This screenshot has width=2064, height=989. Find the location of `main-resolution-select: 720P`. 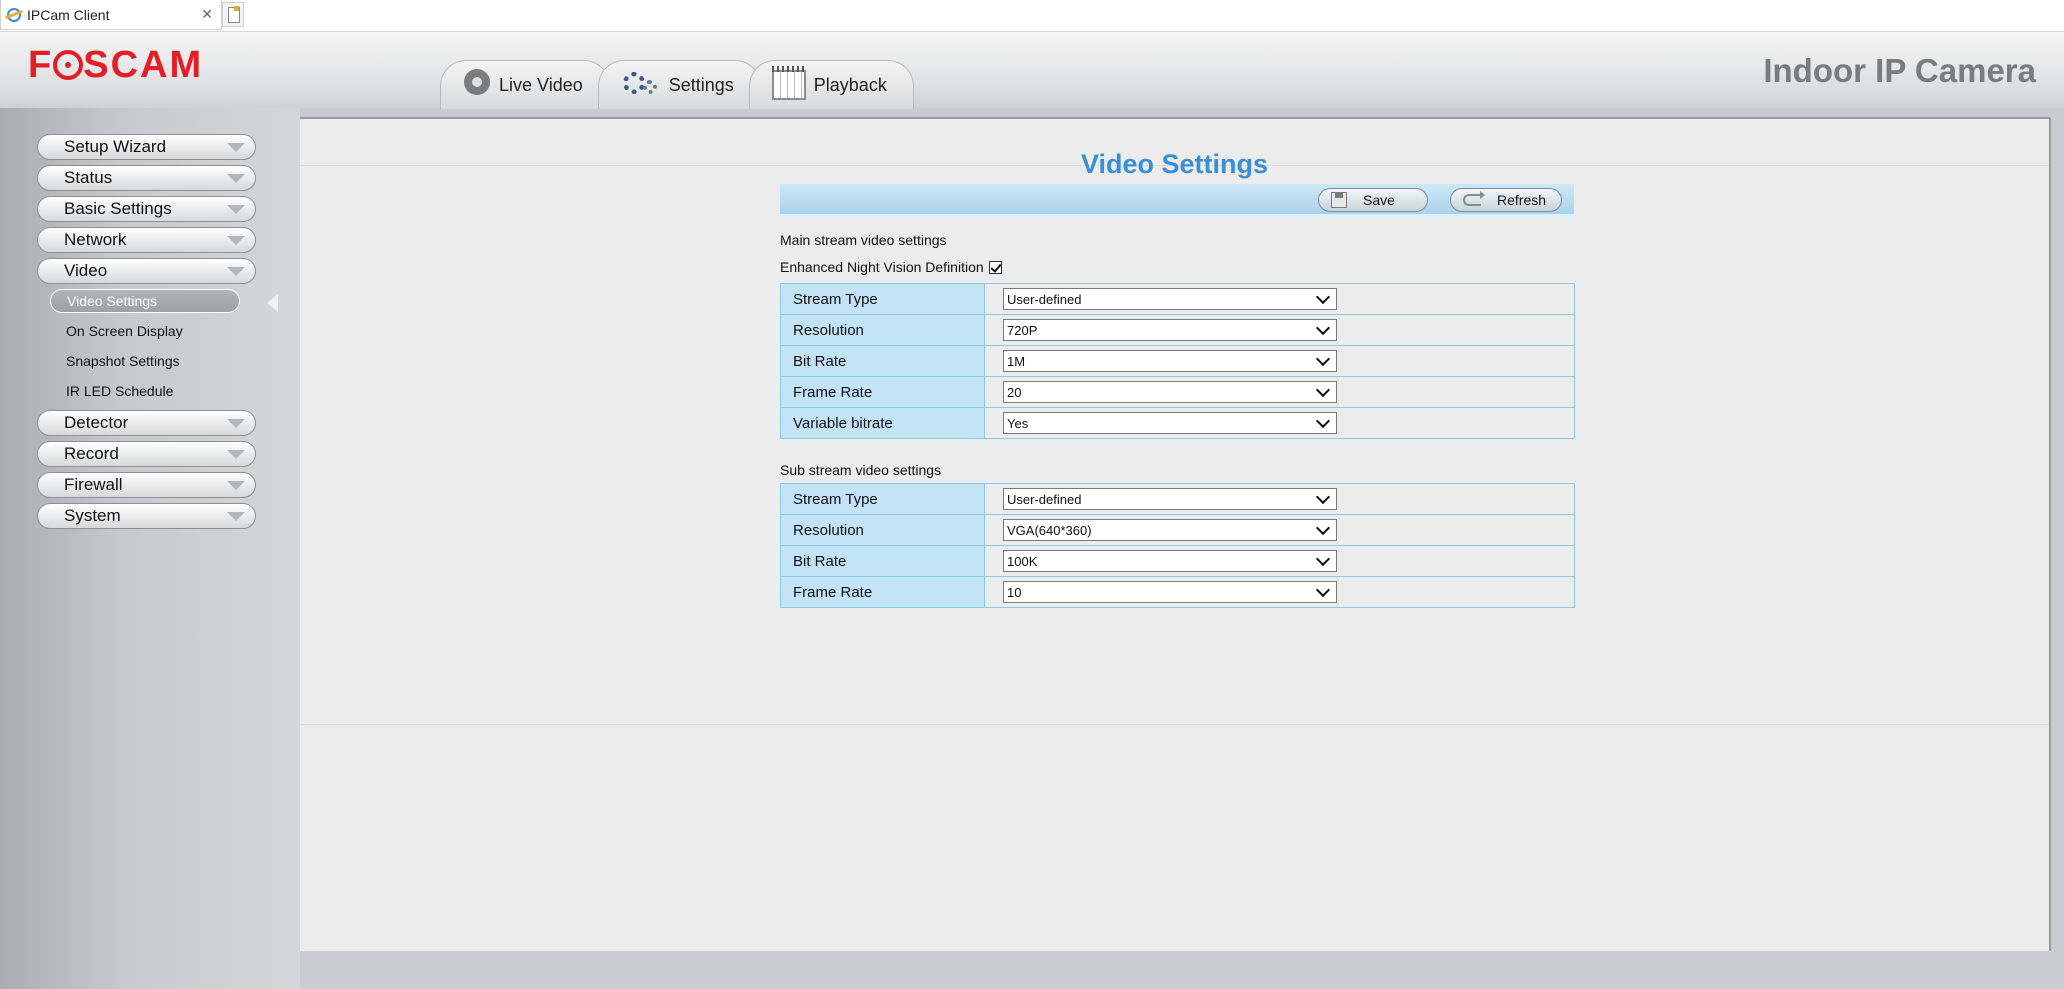

main-resolution-select: 720P is located at coordinates (1170, 330).